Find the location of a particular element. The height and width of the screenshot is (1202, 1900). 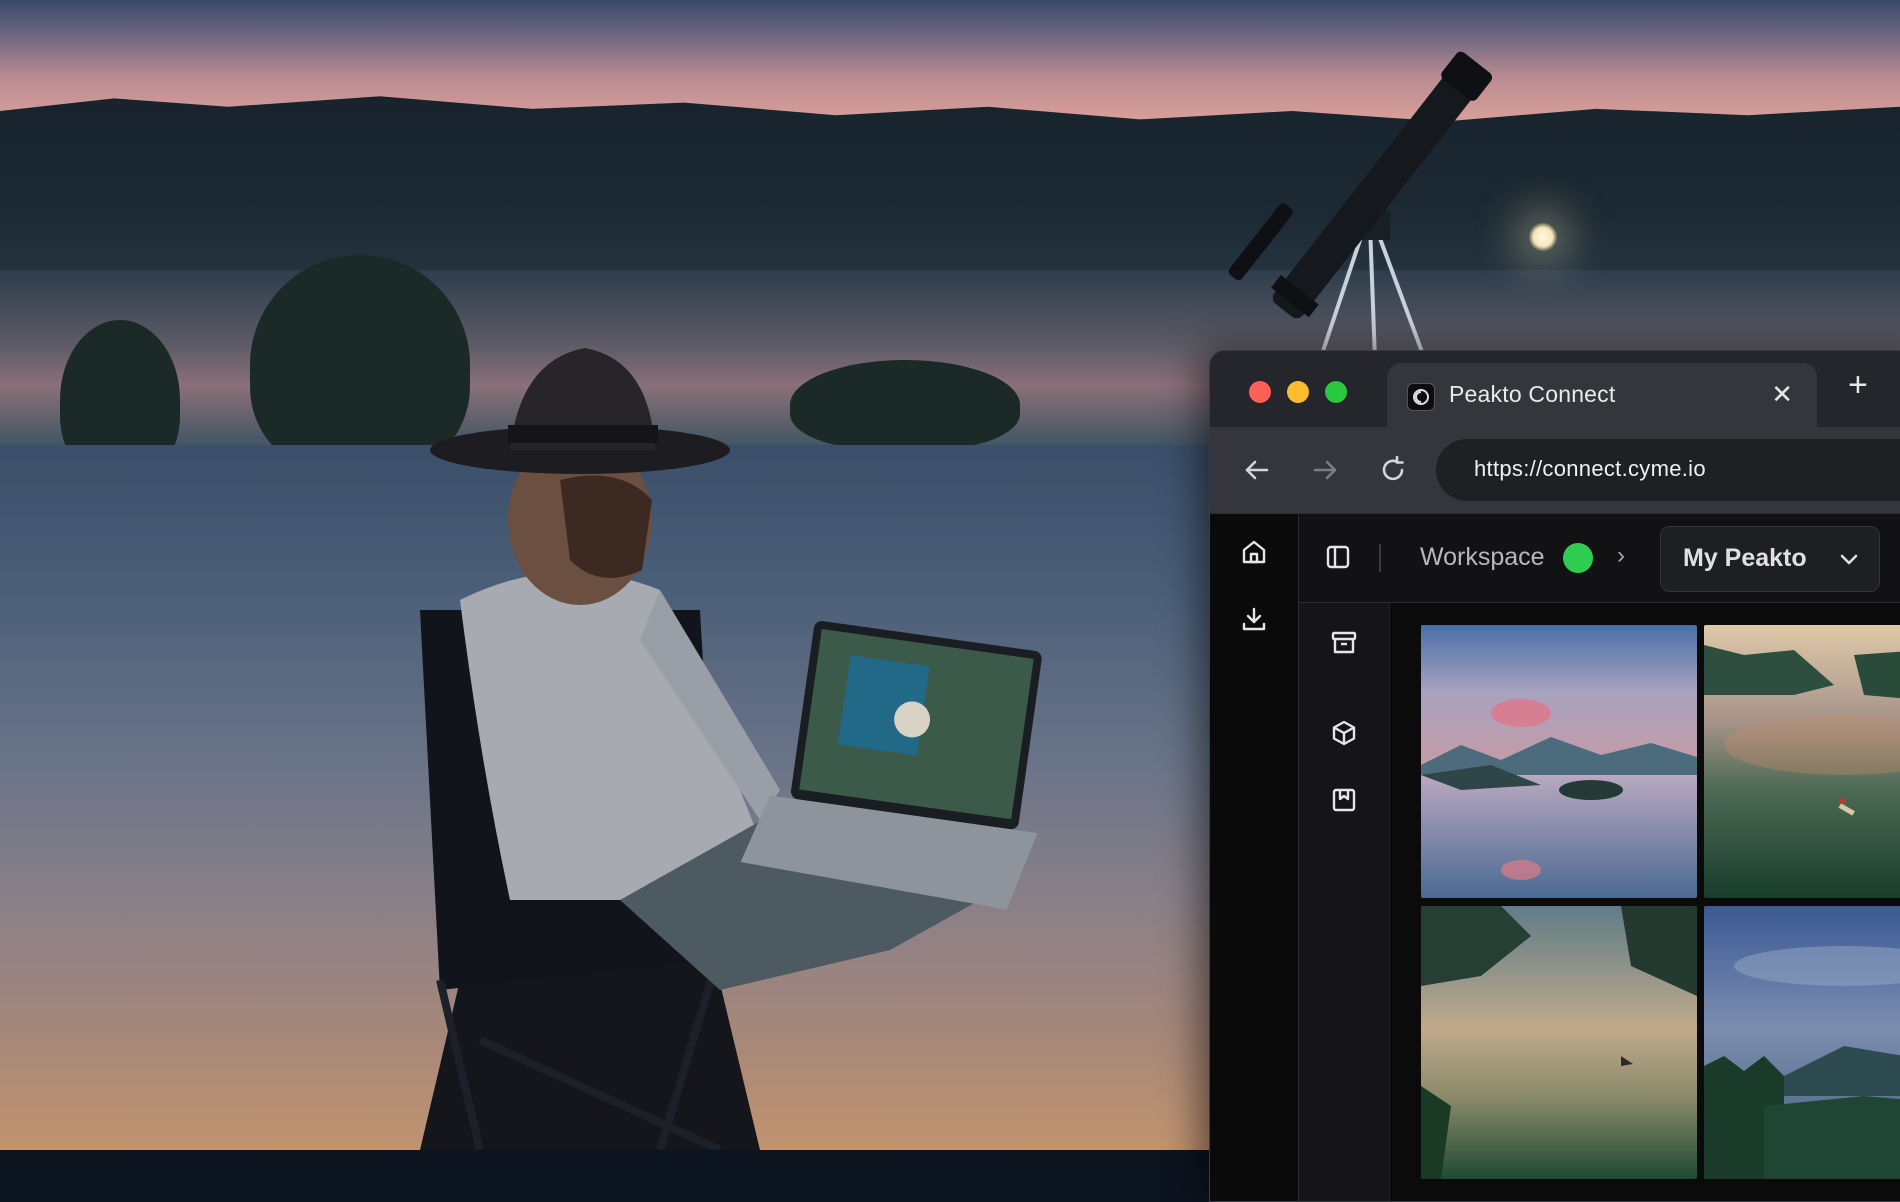

workspace-status-dot is located at coordinates (1578, 558).